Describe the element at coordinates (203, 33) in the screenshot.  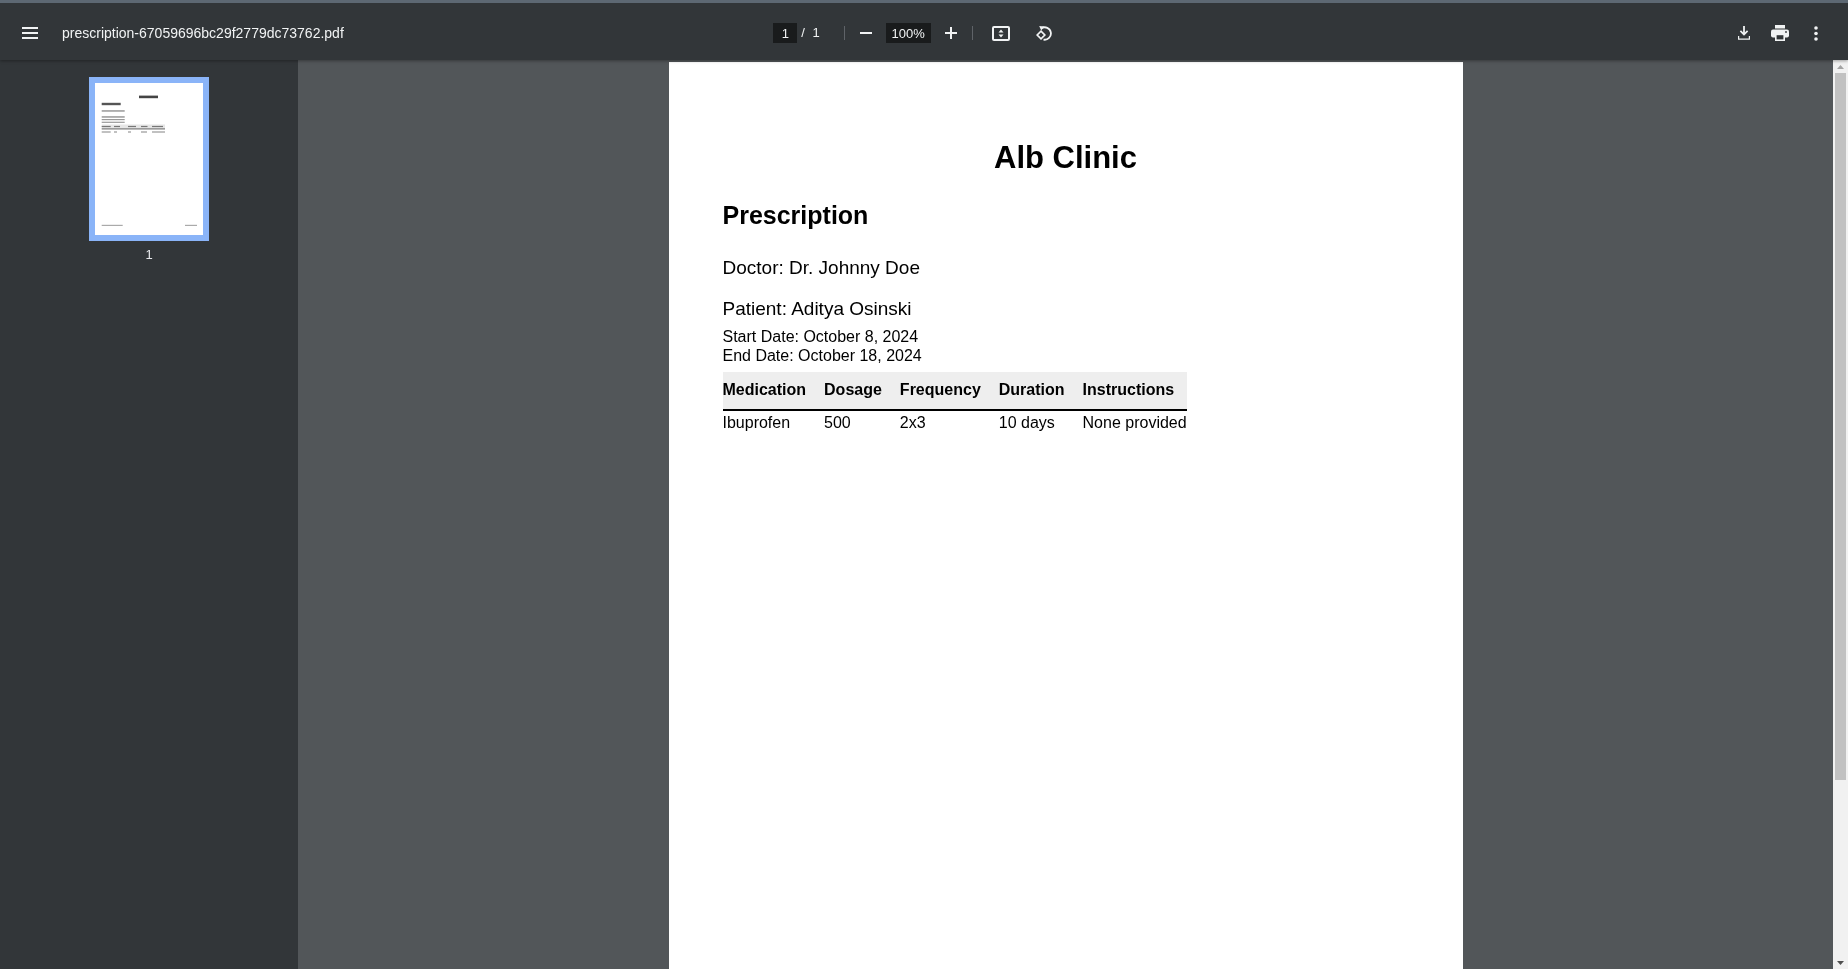
I see `file-name: prescription-67059696bc29f2779dc73762.pdf` at that location.